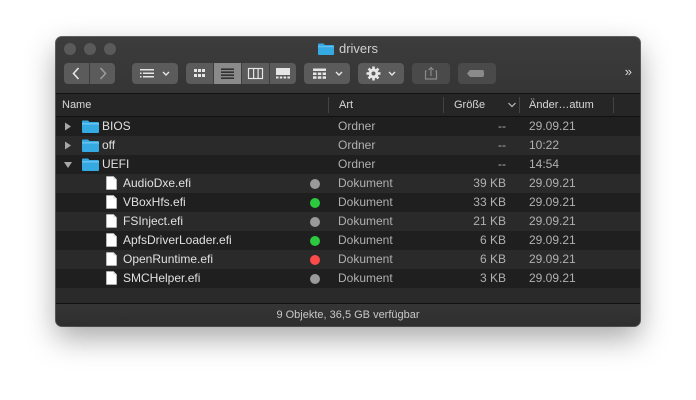 Image resolution: width=696 pixels, height=400 pixels. I want to click on item-name: VBoxHfs.efi, so click(154, 202).